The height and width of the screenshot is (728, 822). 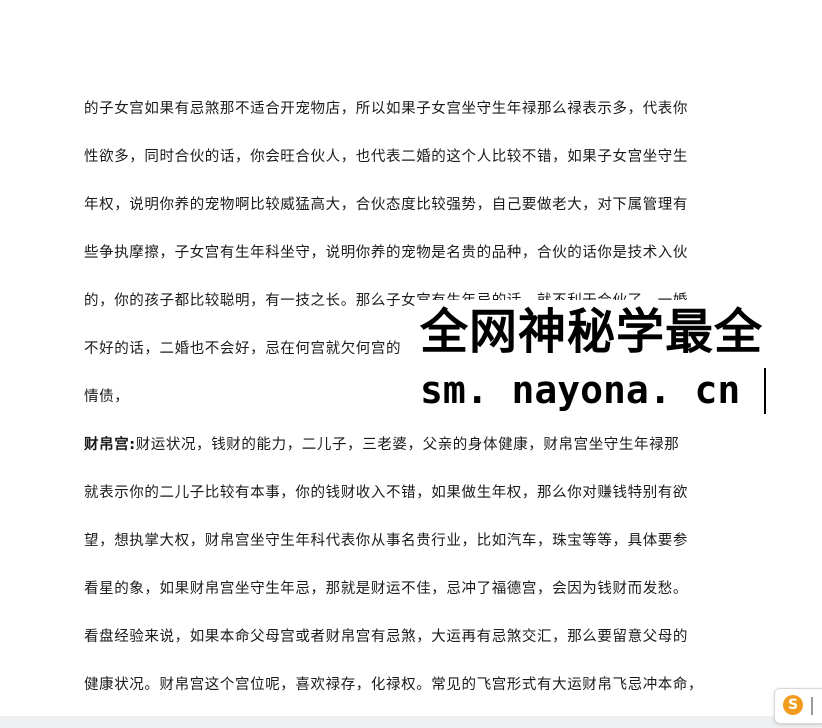 I want to click on text-line: 就表示你的二儿子比较有本事，你的钱财收入不错，如果做生年权，那么你对赚钱特别有欲, so click(x=386, y=493).